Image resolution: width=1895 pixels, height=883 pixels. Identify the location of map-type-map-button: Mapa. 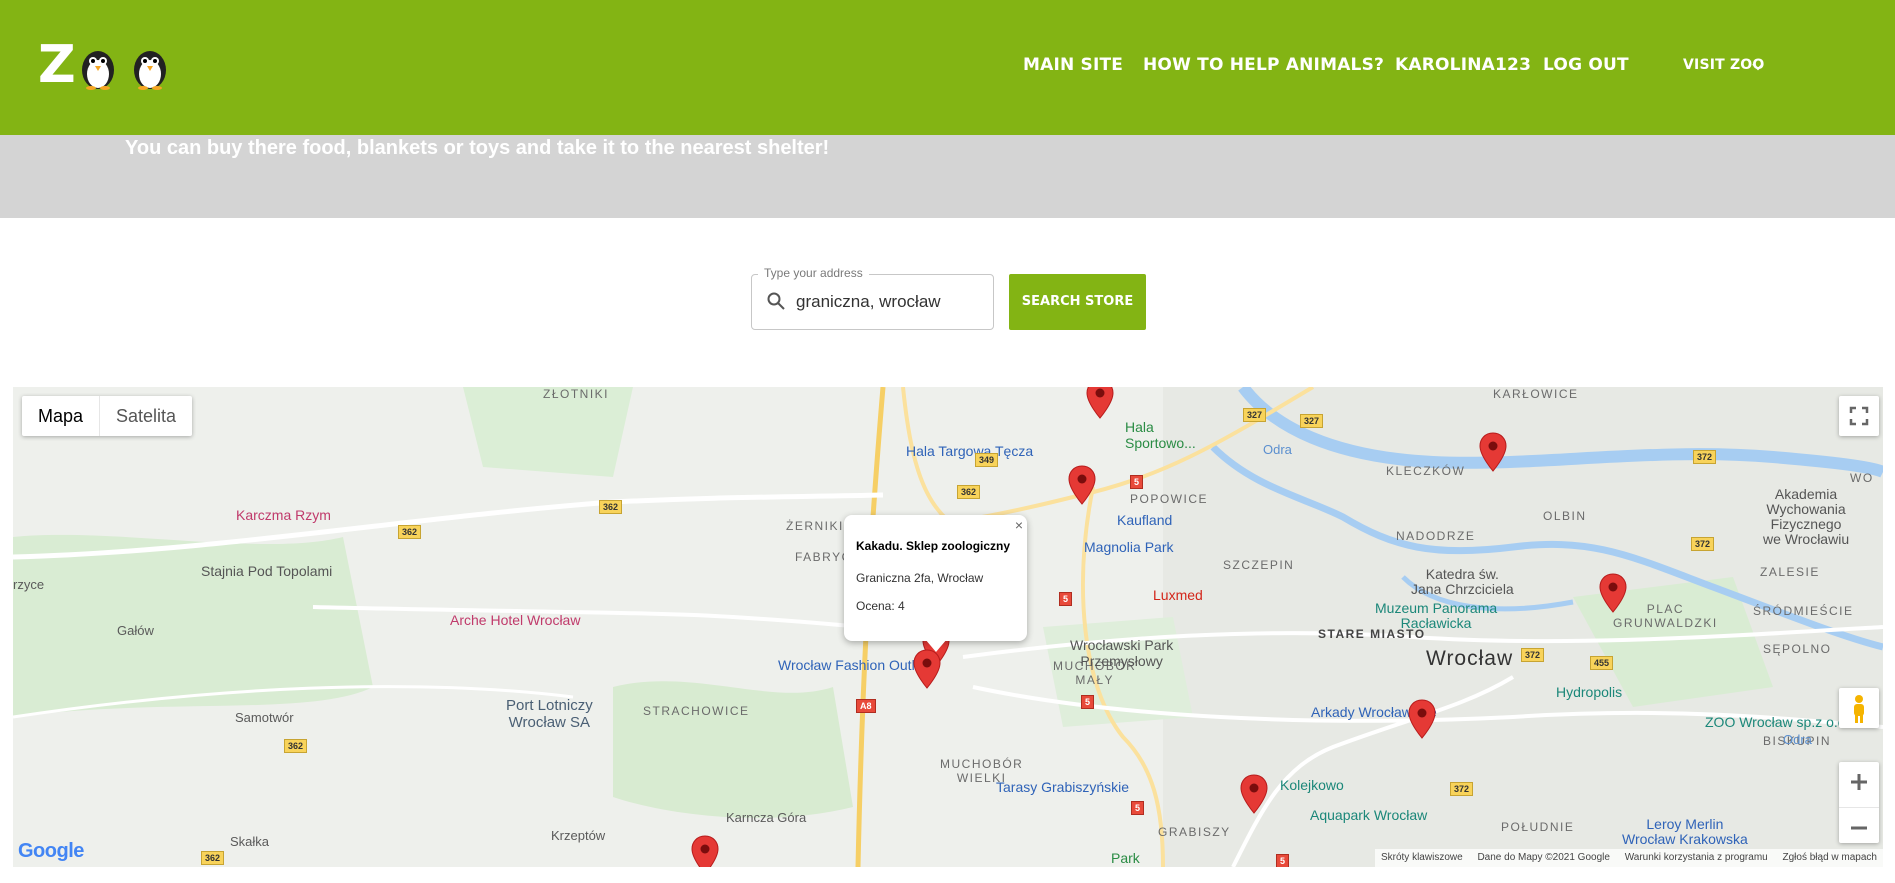
(60, 416).